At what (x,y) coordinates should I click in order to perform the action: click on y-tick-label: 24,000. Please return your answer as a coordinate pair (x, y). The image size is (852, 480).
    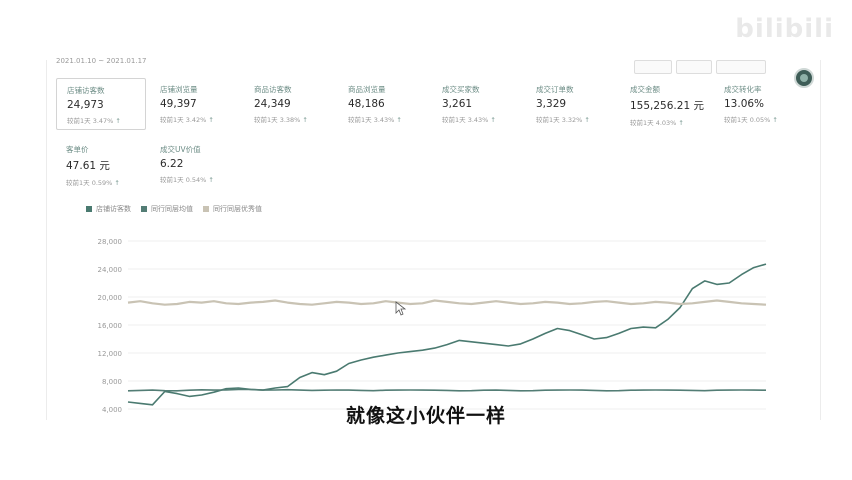
    Looking at the image, I should click on (110, 270).